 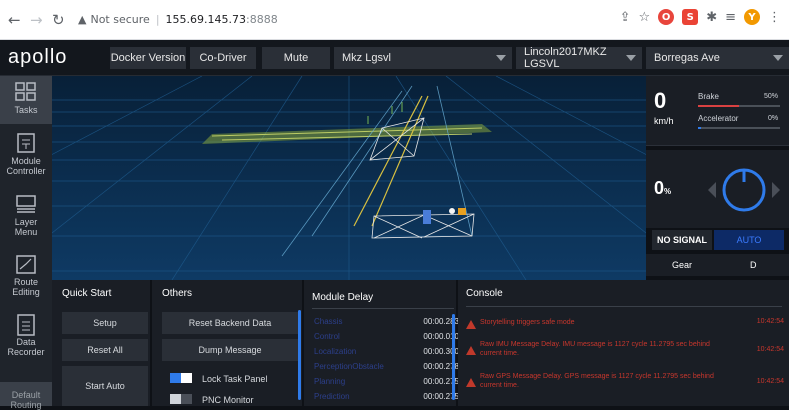 I want to click on security-label: Not secure, so click(x=120, y=19).